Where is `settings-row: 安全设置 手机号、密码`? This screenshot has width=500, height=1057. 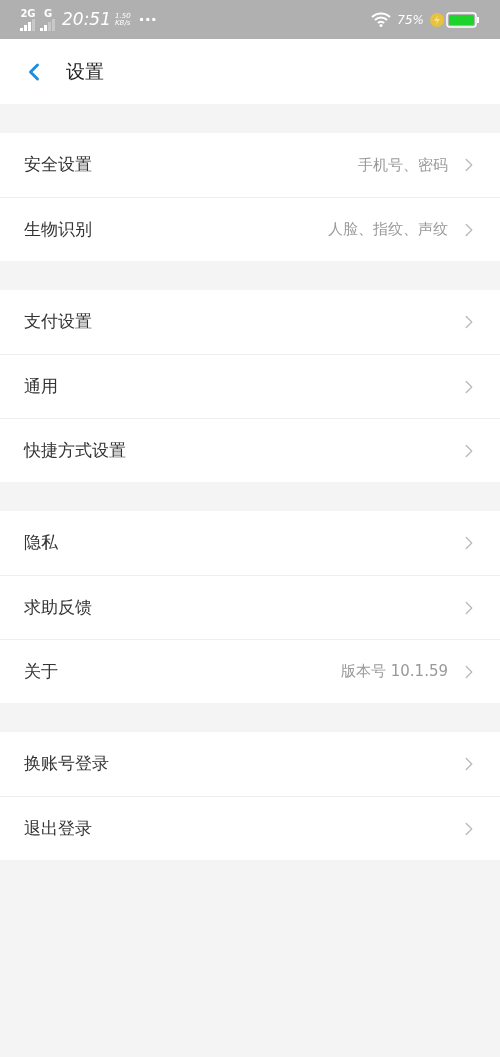 settings-row: 安全设置 手机号、密码 is located at coordinates (250, 165).